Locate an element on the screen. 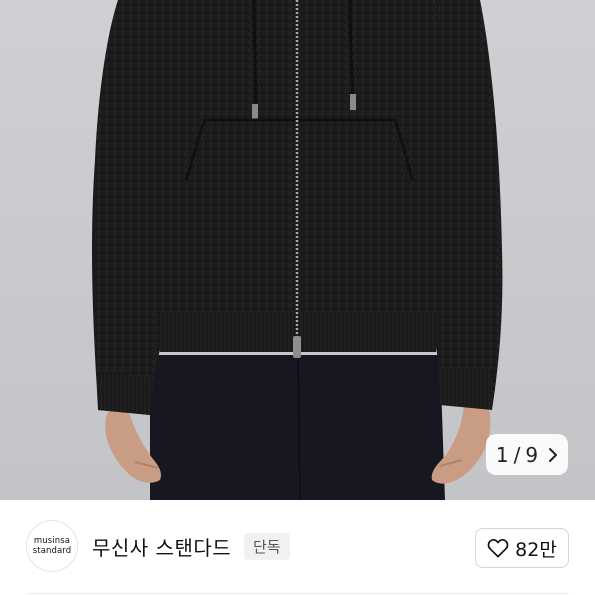 This screenshot has width=595, height=595. image-counter: 1 / 9 is located at coordinates (527, 454).